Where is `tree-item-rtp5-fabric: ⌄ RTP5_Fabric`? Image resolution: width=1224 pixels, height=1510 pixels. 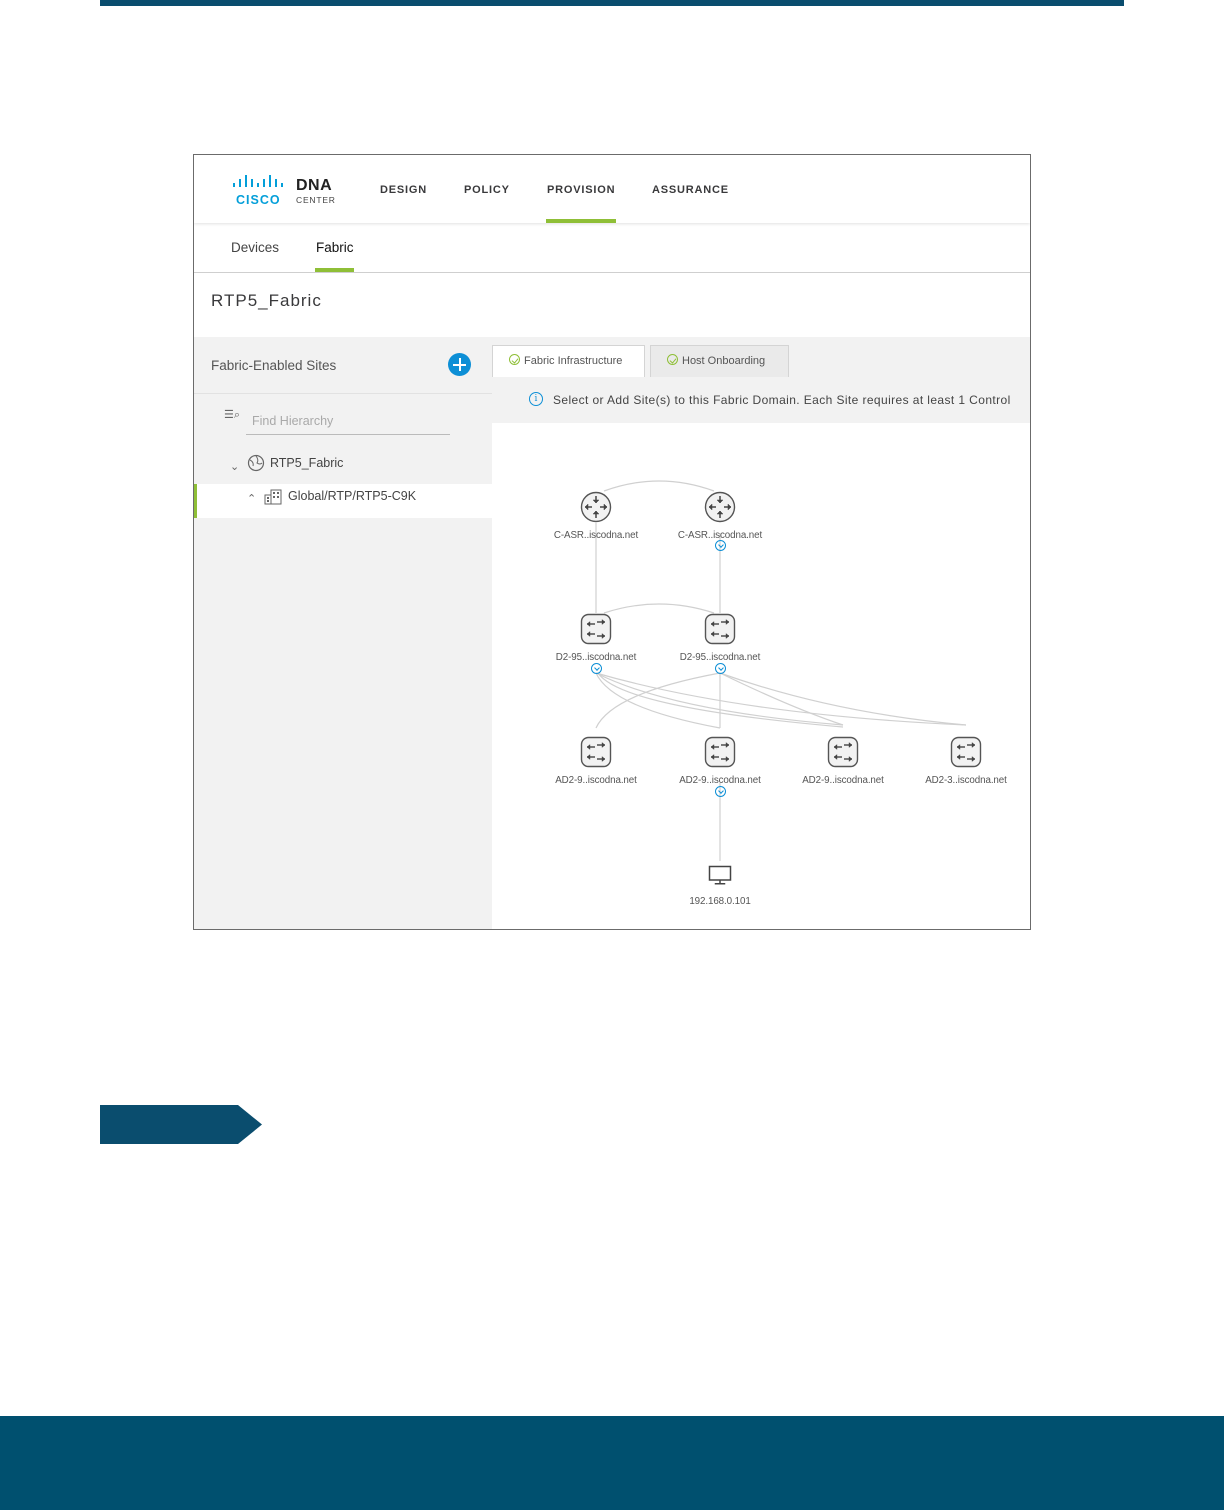 tree-item-rtp5-fabric: ⌄ RTP5_Fabric is located at coordinates (343, 467).